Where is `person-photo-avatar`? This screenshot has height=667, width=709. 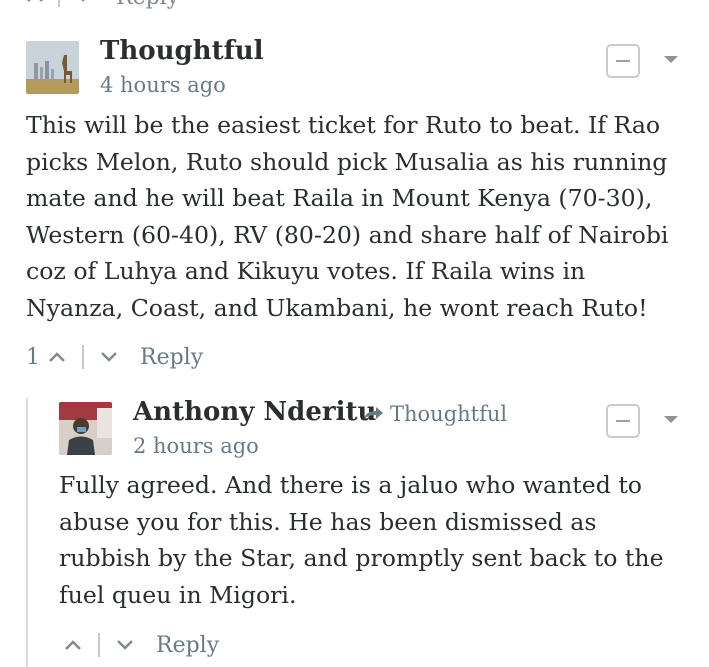
person-photo-avatar is located at coordinates (85, 428).